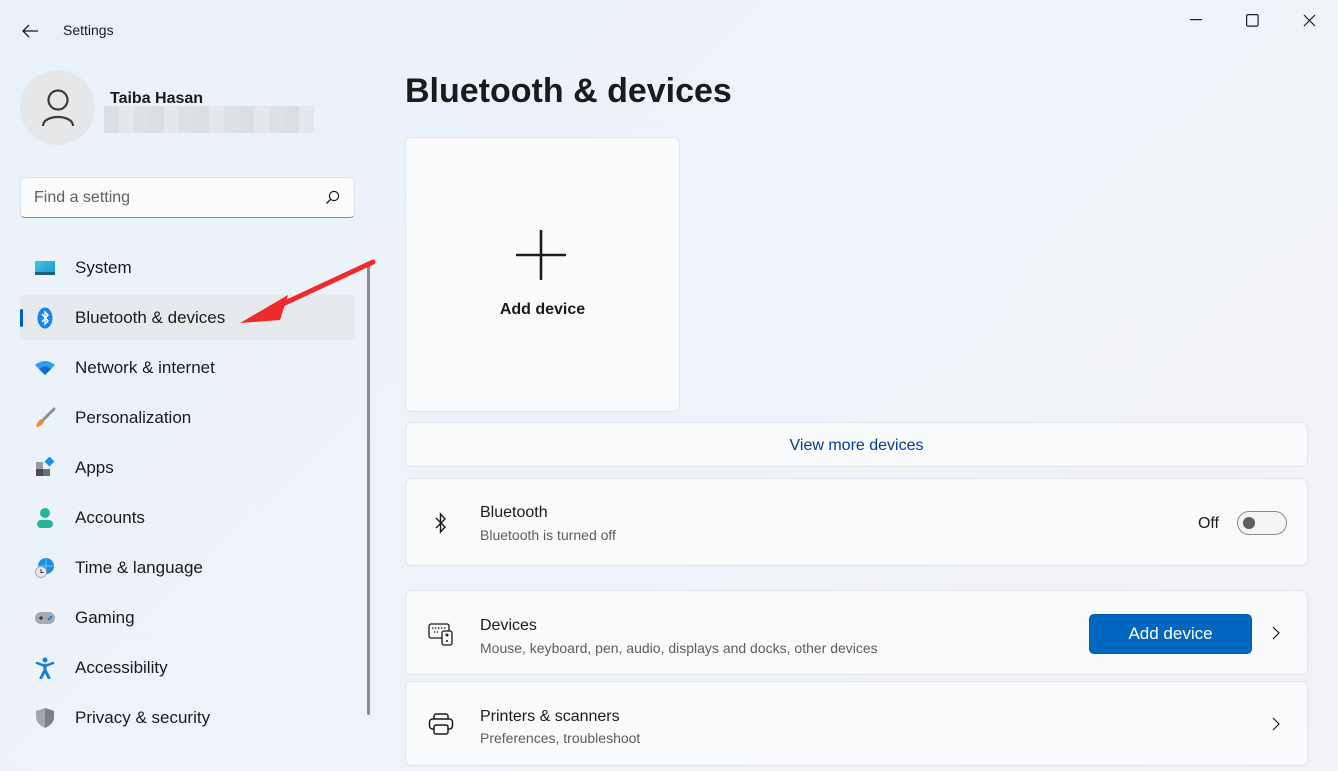  What do you see at coordinates (441, 724) in the screenshot?
I see `printer-icon` at bounding box center [441, 724].